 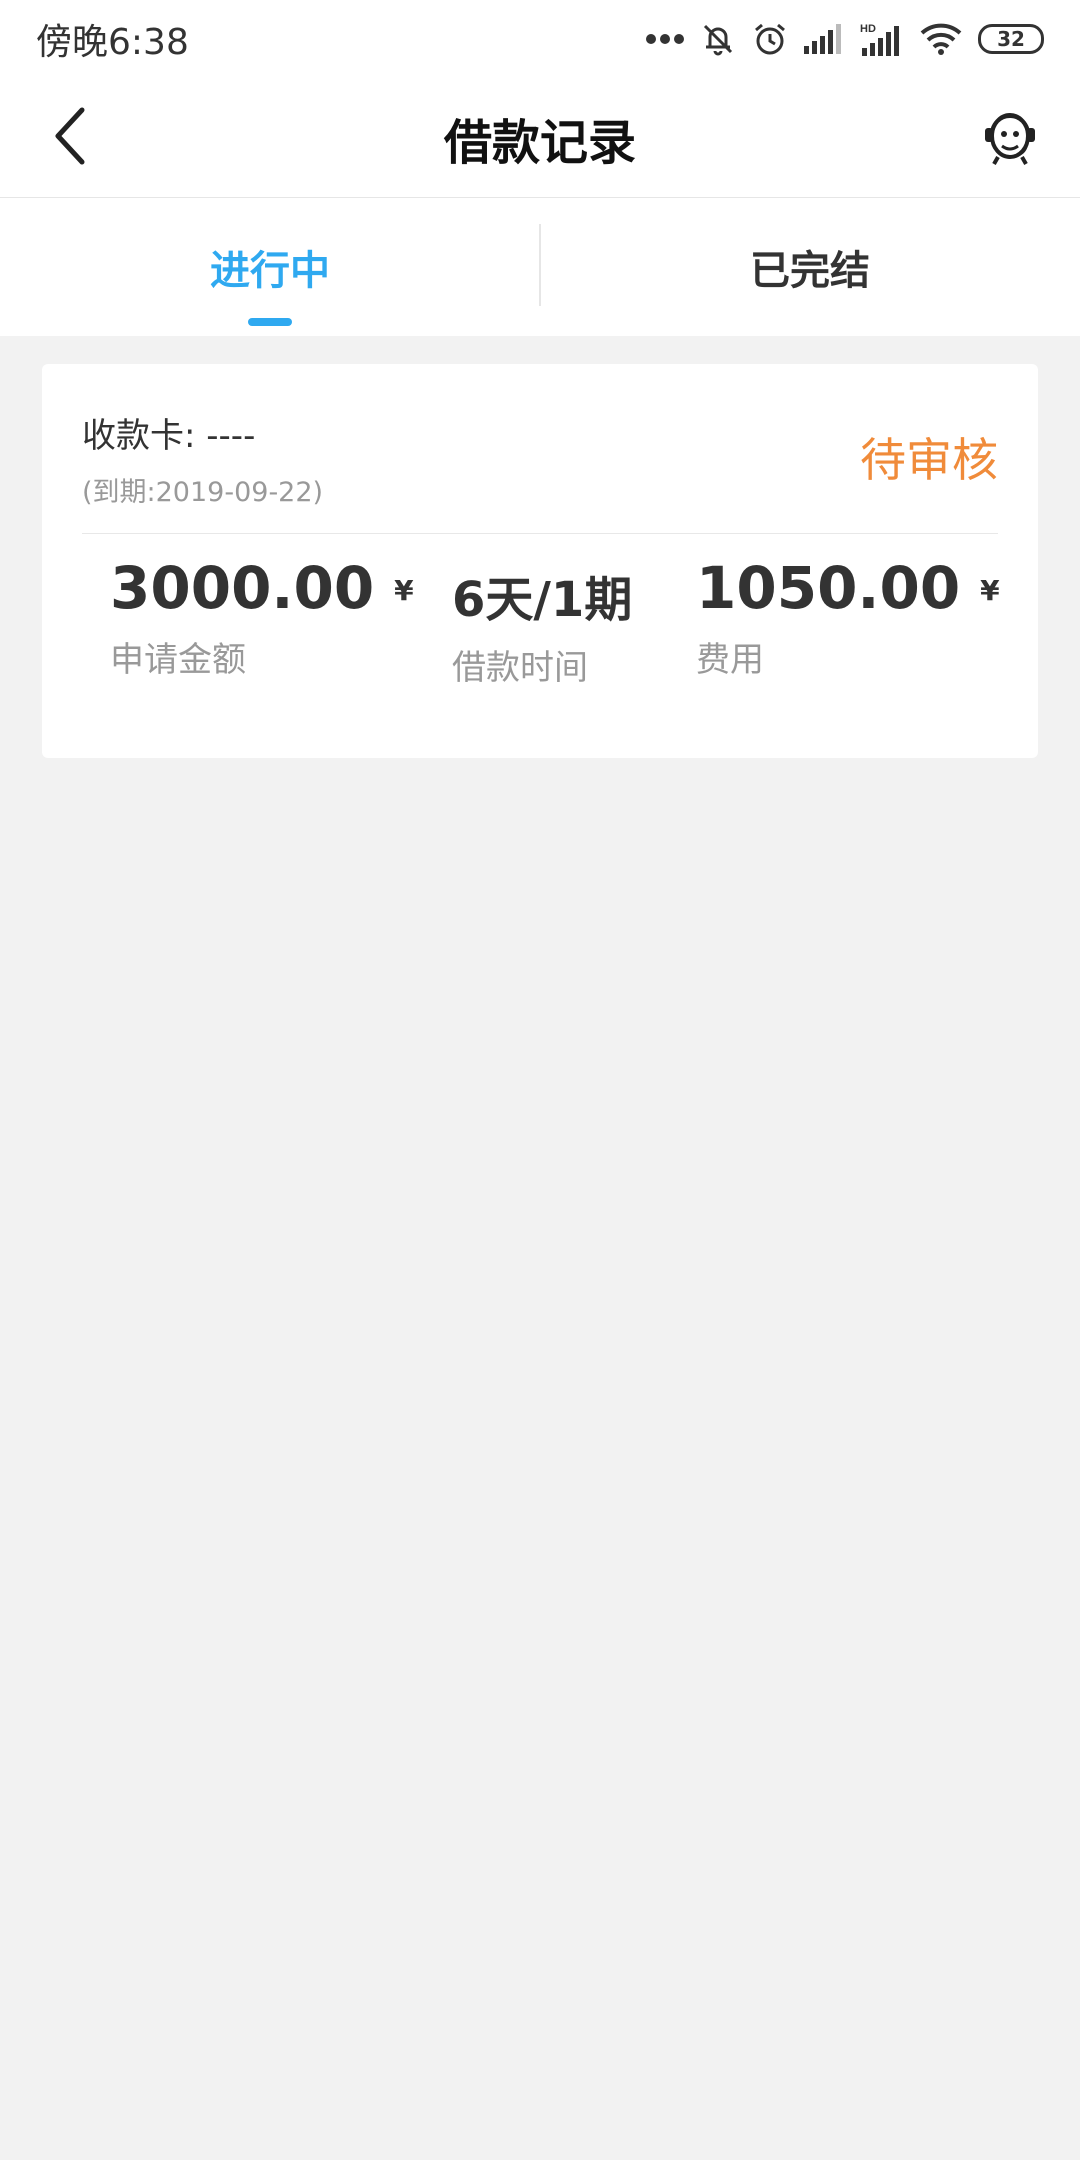 I want to click on fee-label: 费用, so click(x=730, y=660).